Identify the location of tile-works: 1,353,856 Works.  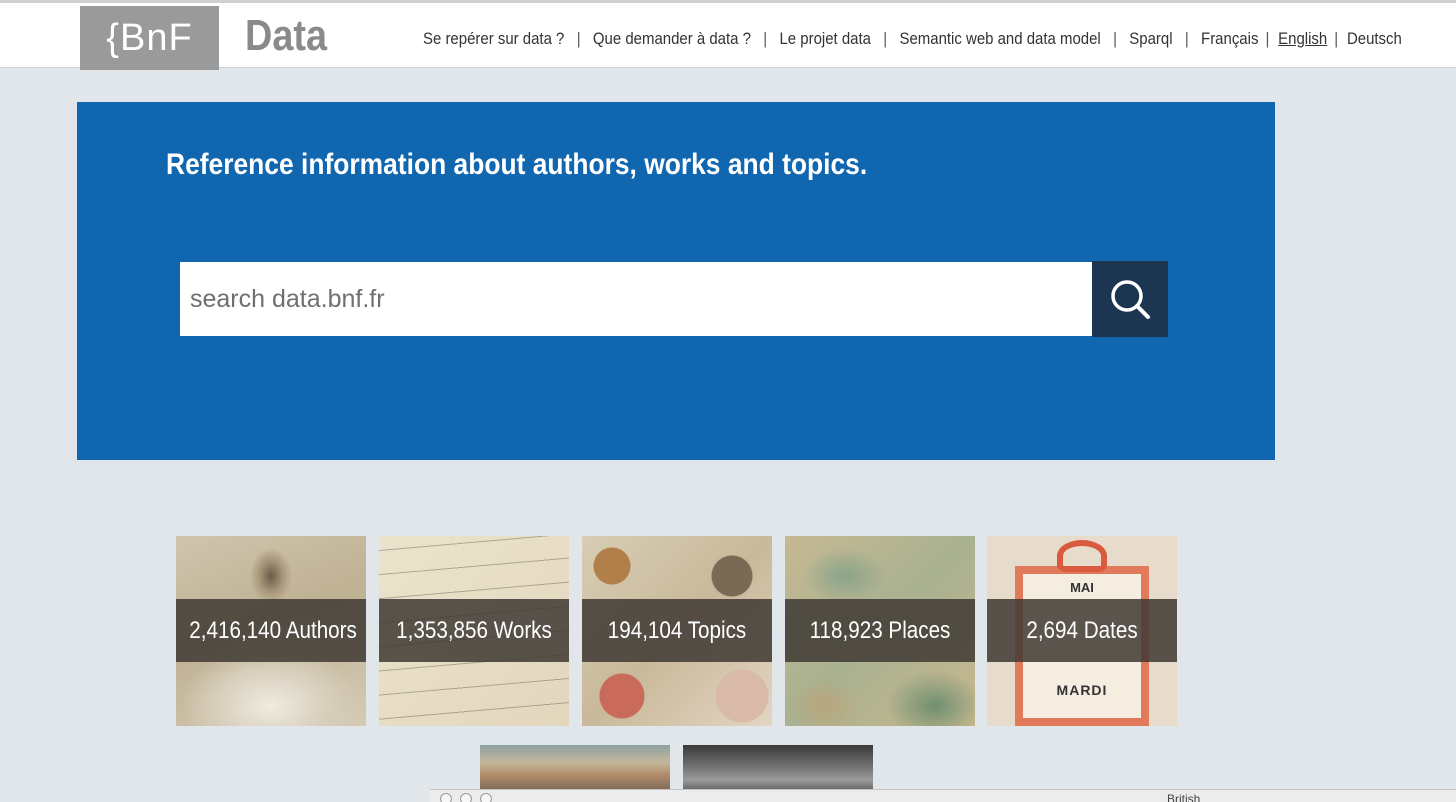
(474, 631).